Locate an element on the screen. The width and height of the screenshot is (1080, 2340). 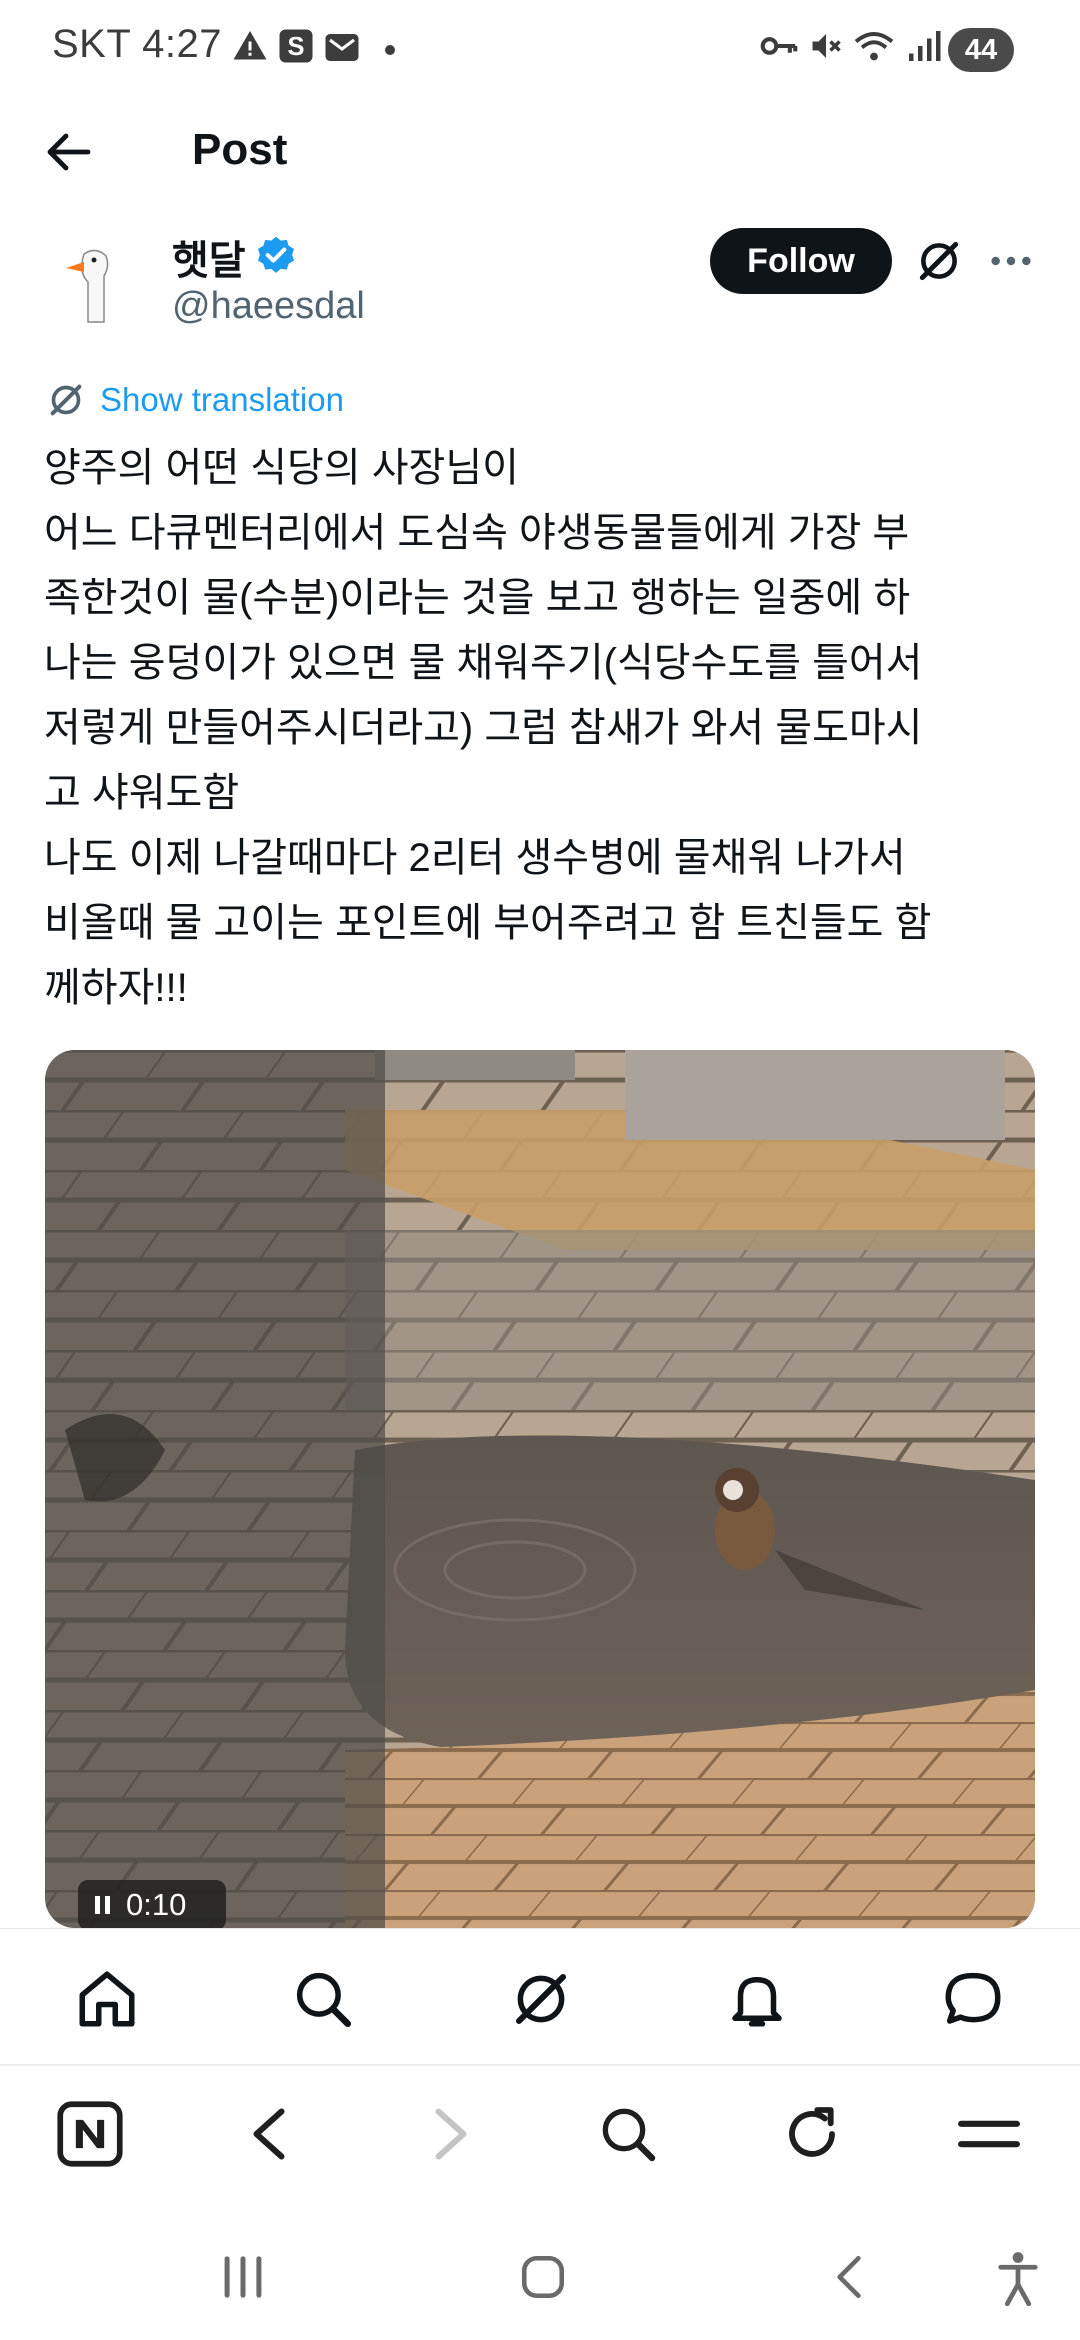
search-icon is located at coordinates (323, 1999).